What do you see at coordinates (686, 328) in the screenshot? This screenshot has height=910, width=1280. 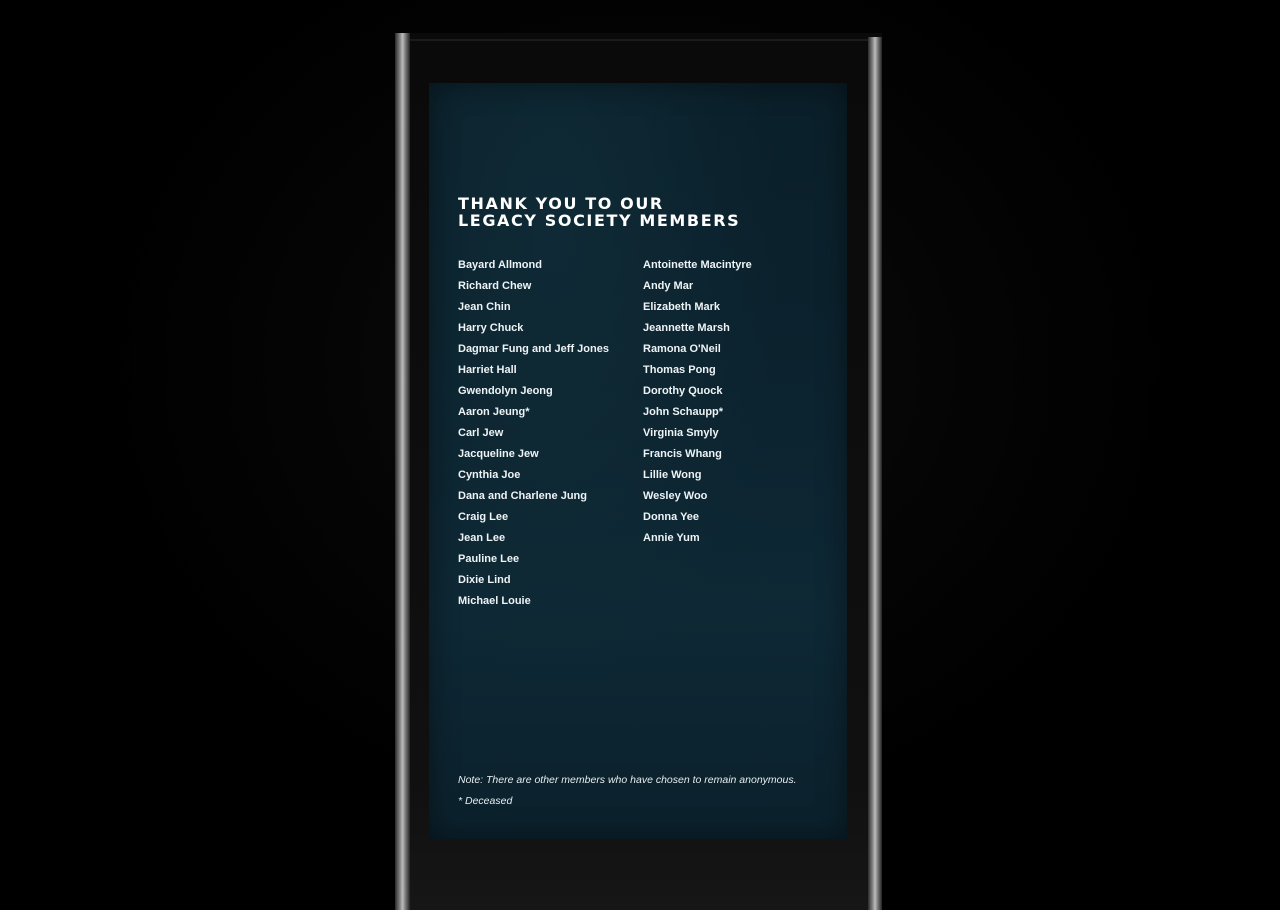 I see `list-item: Jeannette Marsh` at bounding box center [686, 328].